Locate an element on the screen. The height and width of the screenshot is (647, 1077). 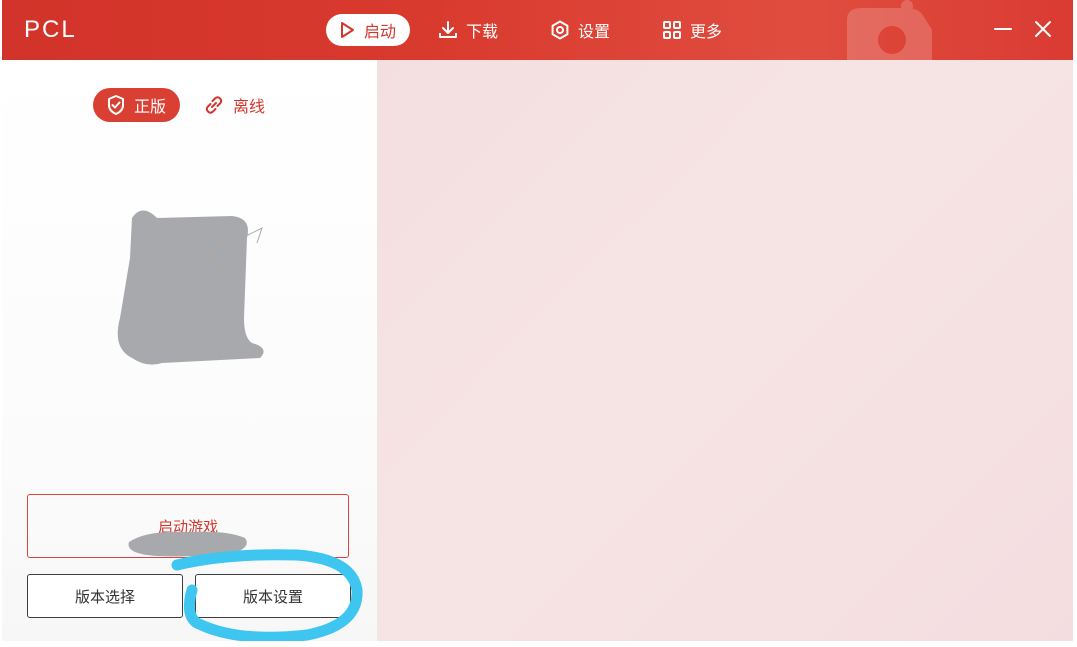
app-title: PCL is located at coordinates (50, 29).